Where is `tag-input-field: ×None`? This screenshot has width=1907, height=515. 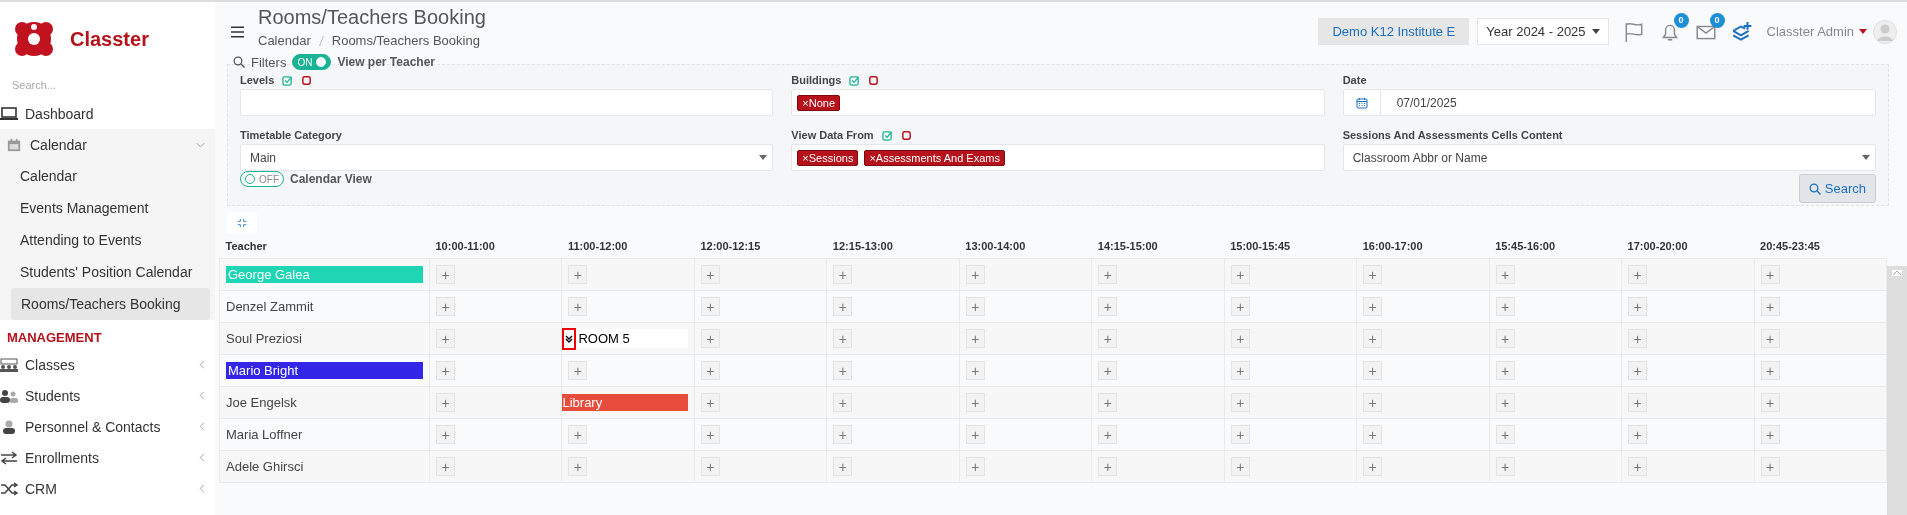 tag-input-field: ×None is located at coordinates (1058, 102).